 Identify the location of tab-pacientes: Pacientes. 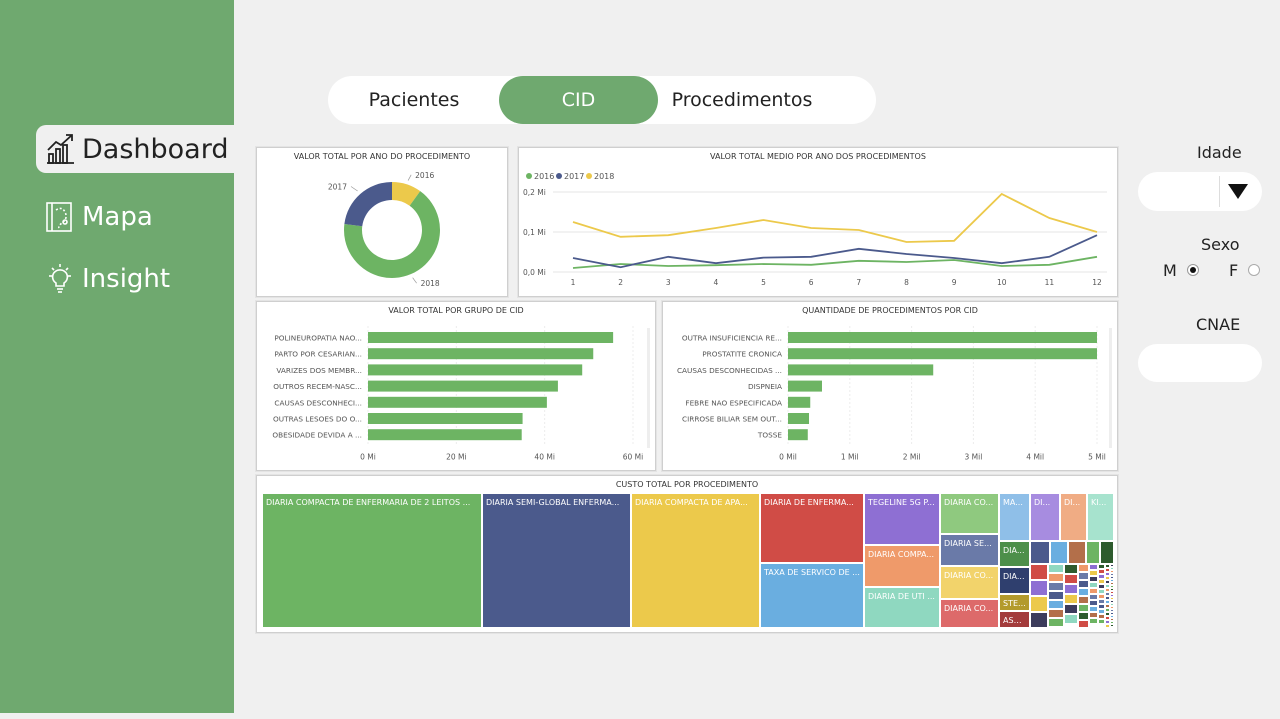
(414, 100).